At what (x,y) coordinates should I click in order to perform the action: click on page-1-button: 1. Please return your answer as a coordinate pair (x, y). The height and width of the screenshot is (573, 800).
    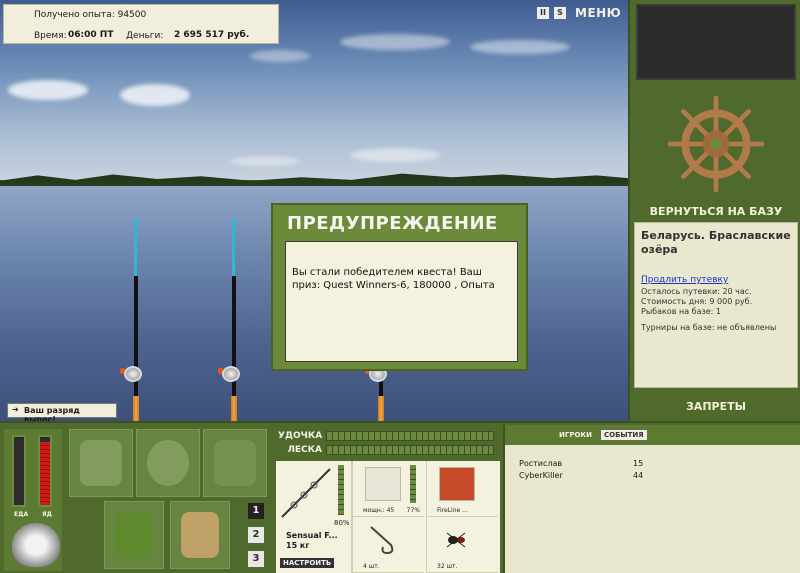
    Looking at the image, I should click on (256, 511).